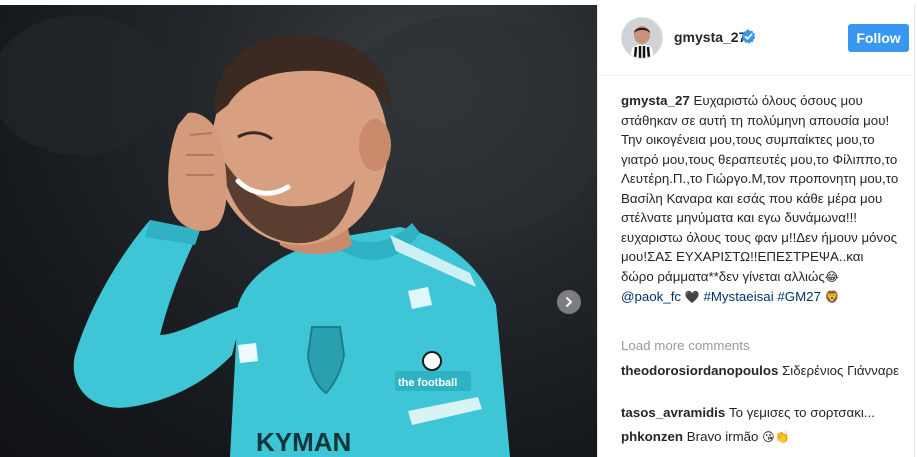  Describe the element at coordinates (878, 38) in the screenshot. I see `follow-button: Follow` at that location.